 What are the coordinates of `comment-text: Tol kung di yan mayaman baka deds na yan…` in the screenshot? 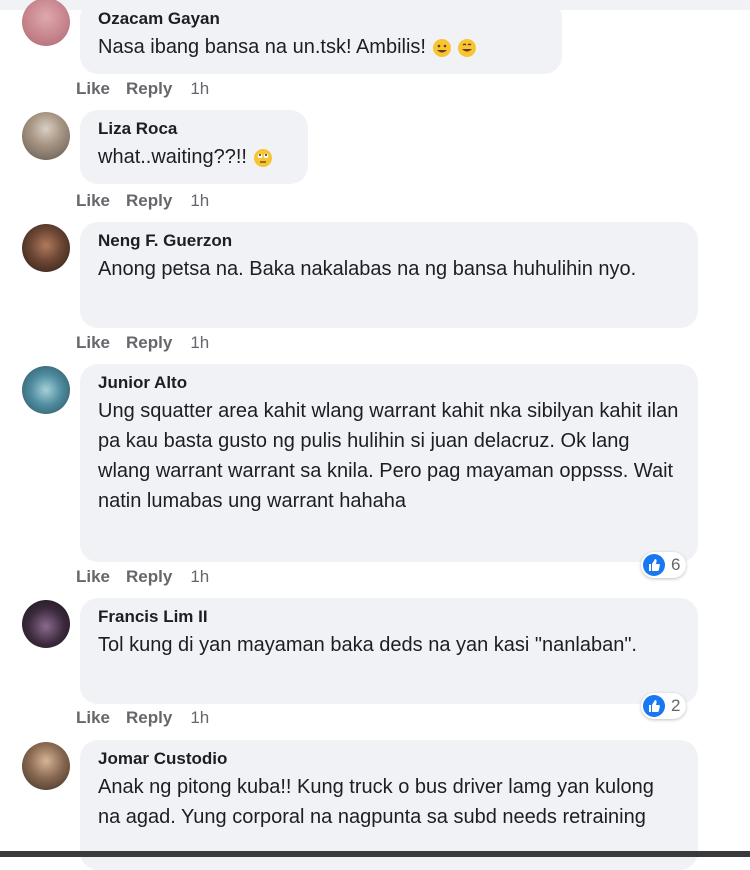 It's located at (367, 645).